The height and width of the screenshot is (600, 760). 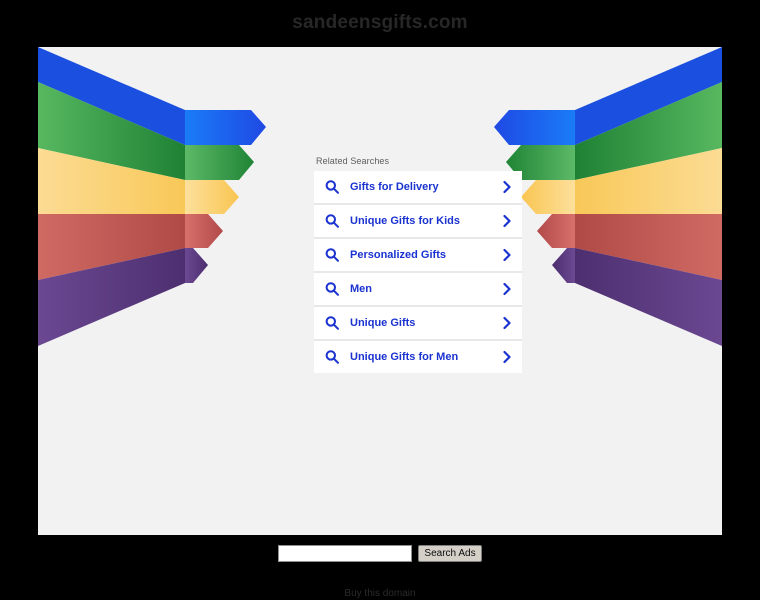 I want to click on related-search-label: Men, so click(x=361, y=289).